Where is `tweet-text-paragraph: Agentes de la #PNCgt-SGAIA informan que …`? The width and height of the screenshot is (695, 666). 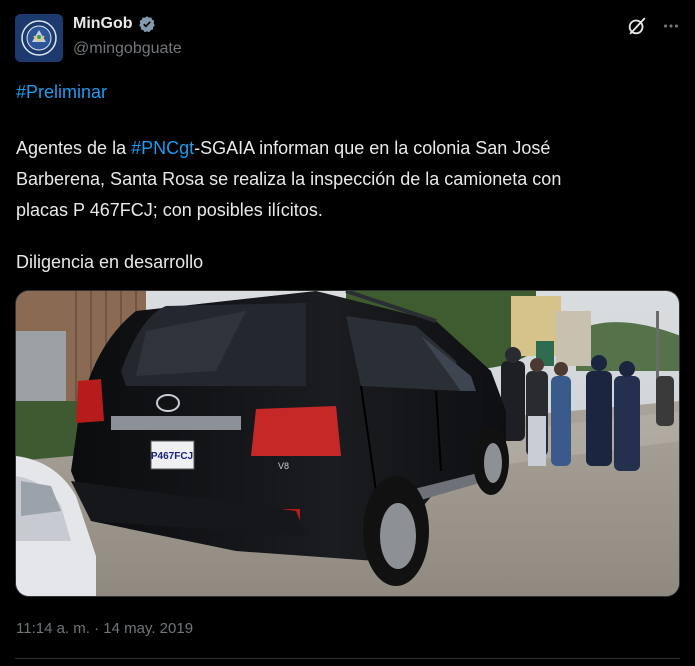 tweet-text-paragraph: Agentes de la #PNCgt-SGAIA informan que … is located at coordinates (346, 179).